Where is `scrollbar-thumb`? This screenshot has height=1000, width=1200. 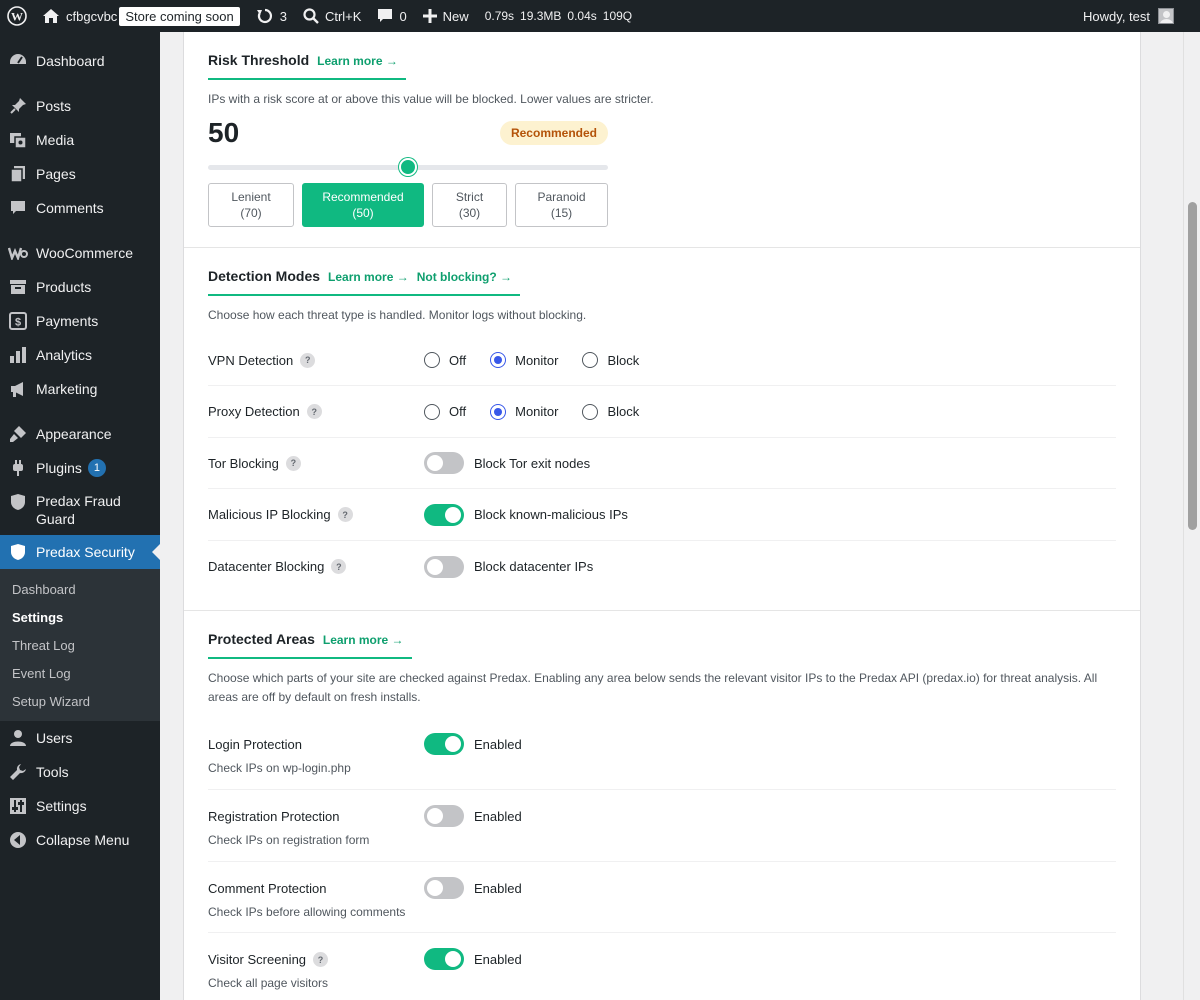 scrollbar-thumb is located at coordinates (1192, 366).